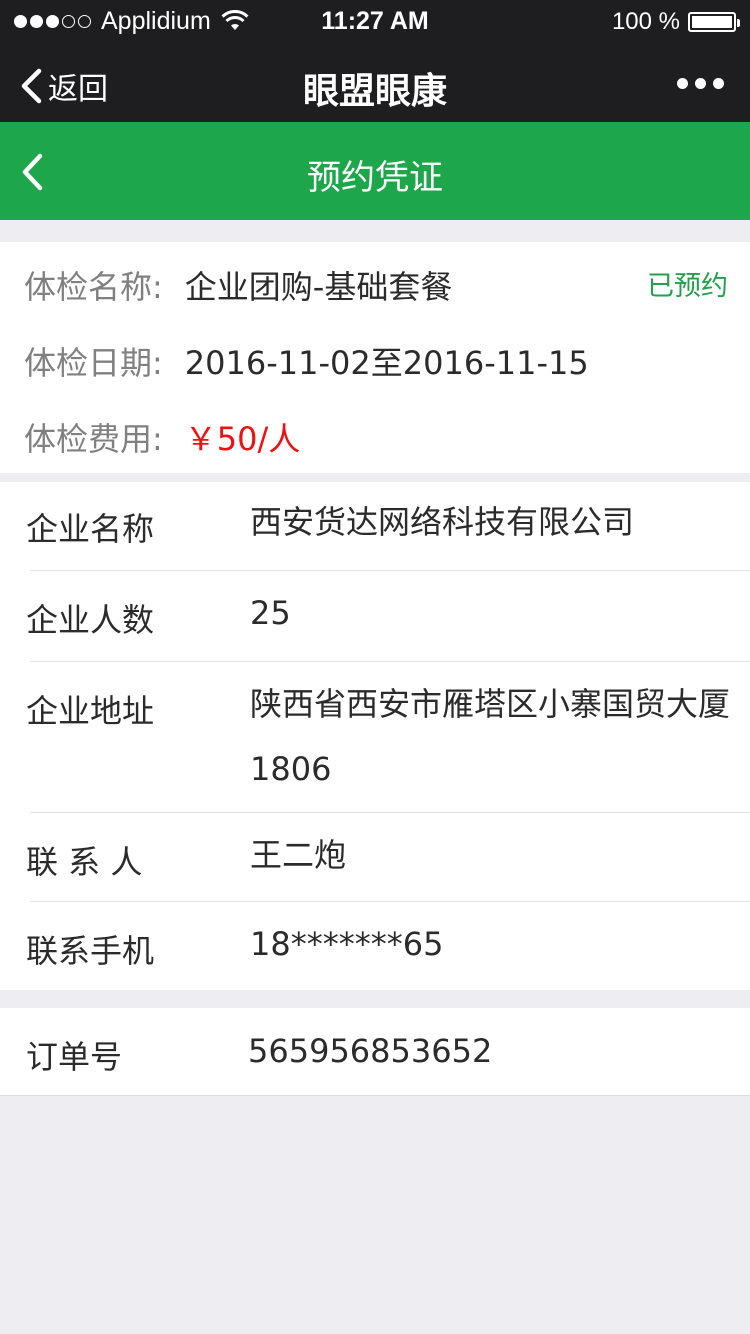 The width and height of the screenshot is (750, 1334). Describe the element at coordinates (375, 857) in the screenshot. I see `contact-row: 联 系 人 王二炮` at that location.